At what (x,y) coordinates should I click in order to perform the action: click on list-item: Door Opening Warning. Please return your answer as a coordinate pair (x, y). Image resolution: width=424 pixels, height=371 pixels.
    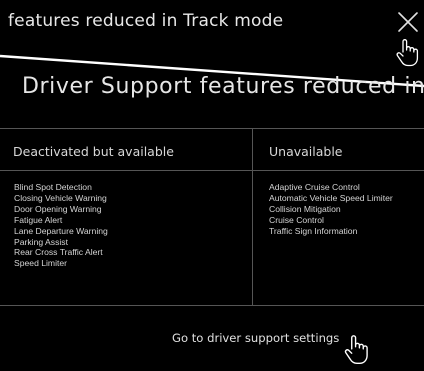
    Looking at the image, I should click on (58, 208).